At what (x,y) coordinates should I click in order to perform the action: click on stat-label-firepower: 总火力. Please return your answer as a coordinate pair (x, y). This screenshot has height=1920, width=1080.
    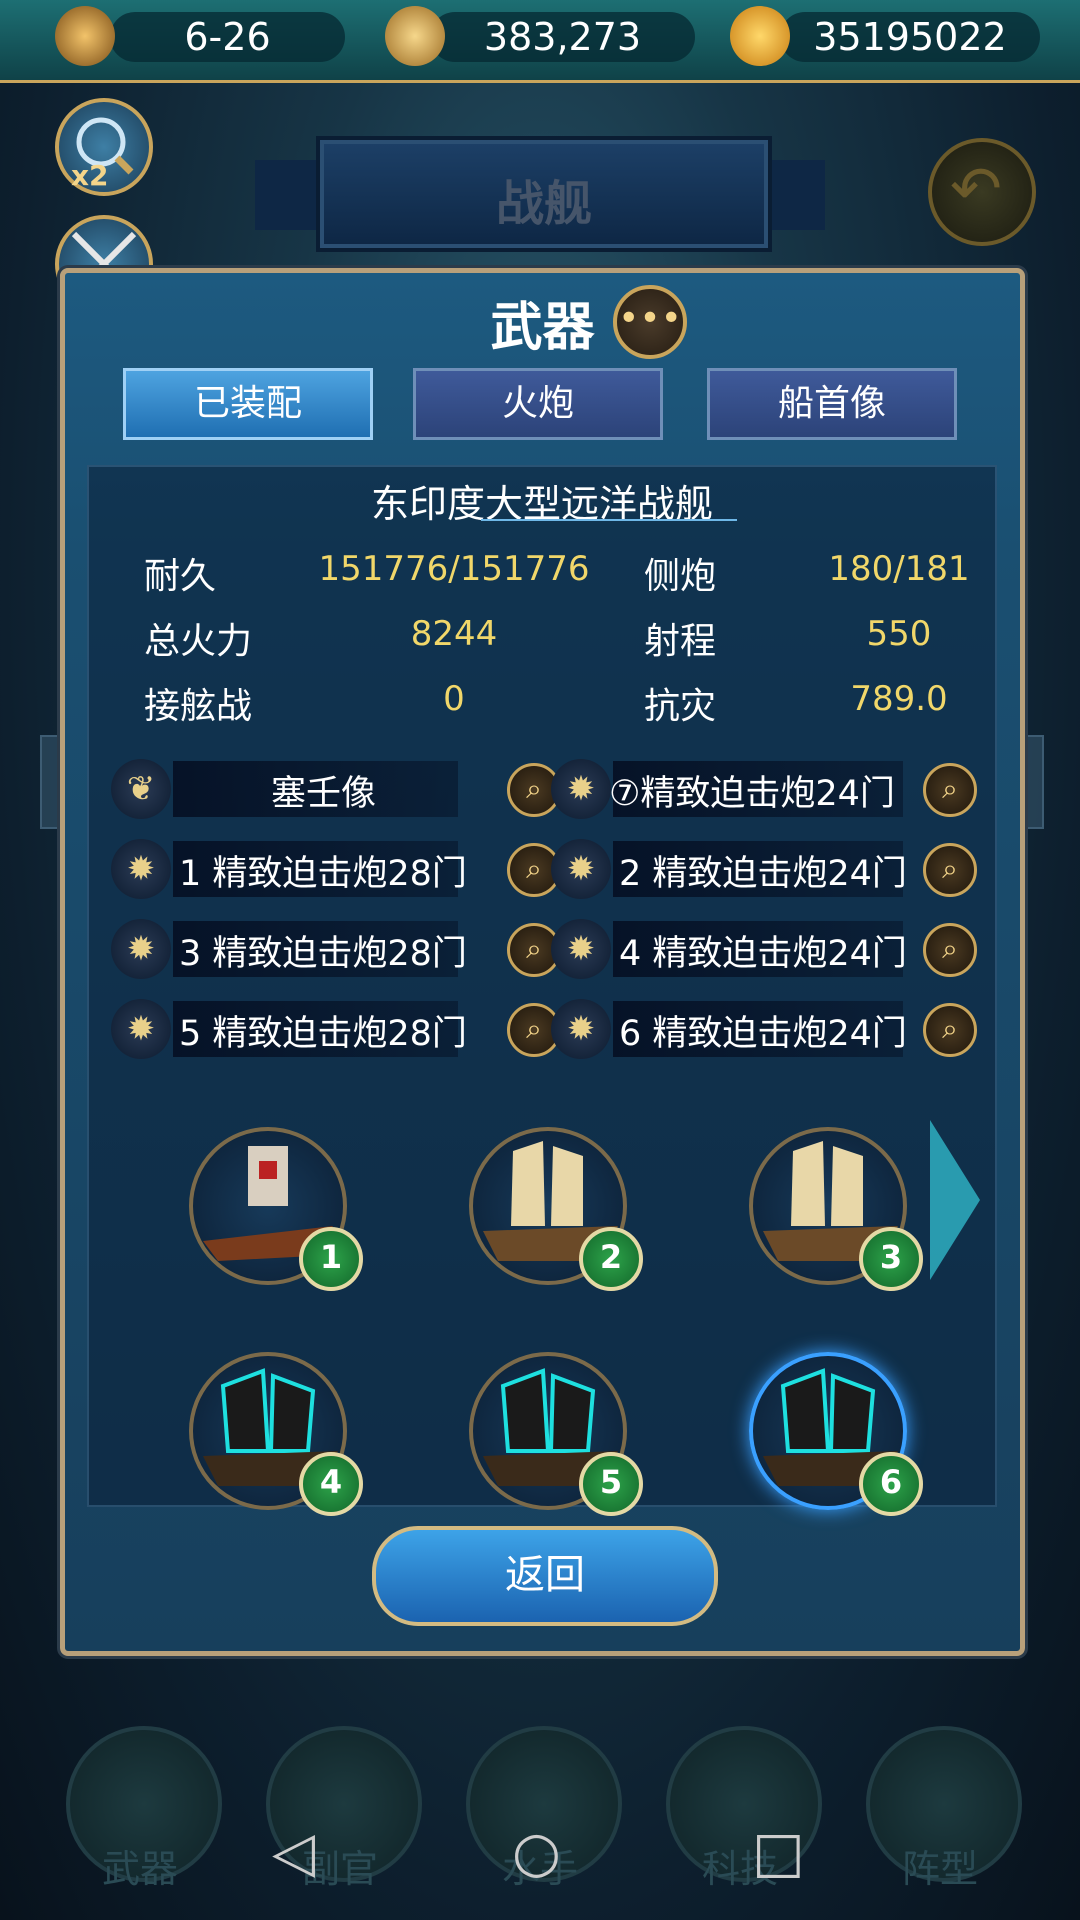
    Looking at the image, I should click on (198, 641).